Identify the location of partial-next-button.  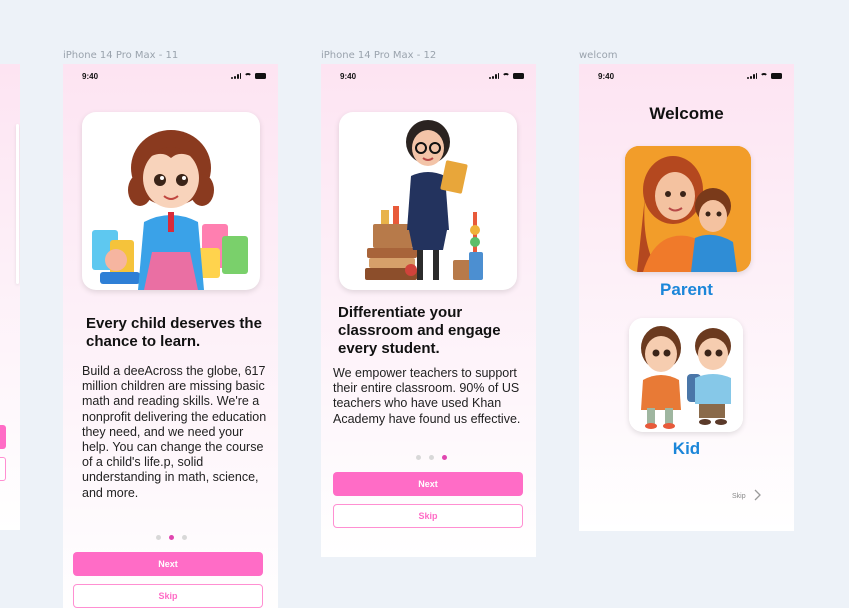
(3, 437).